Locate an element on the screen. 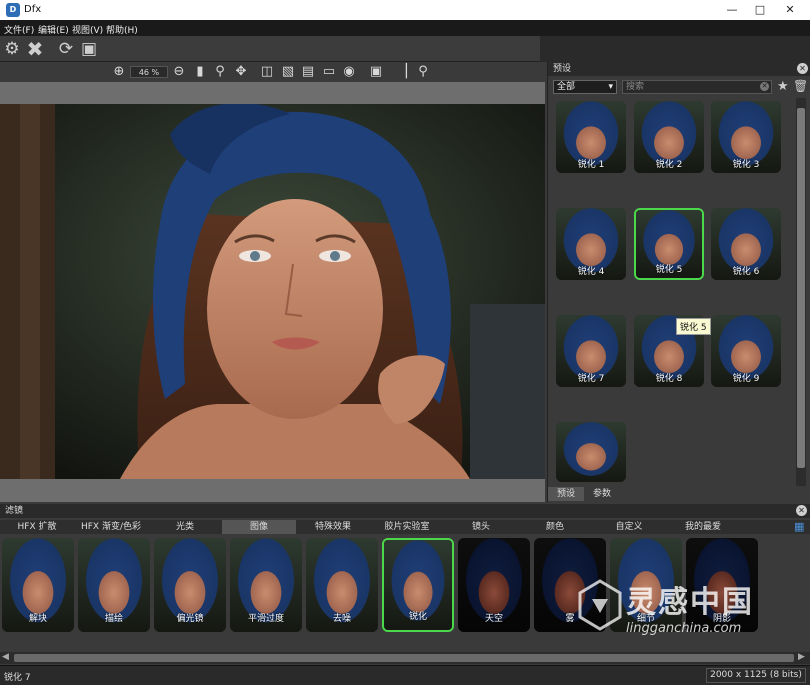 This screenshot has height=685, width=810. preset-preview-image is located at coordinates (591, 452).